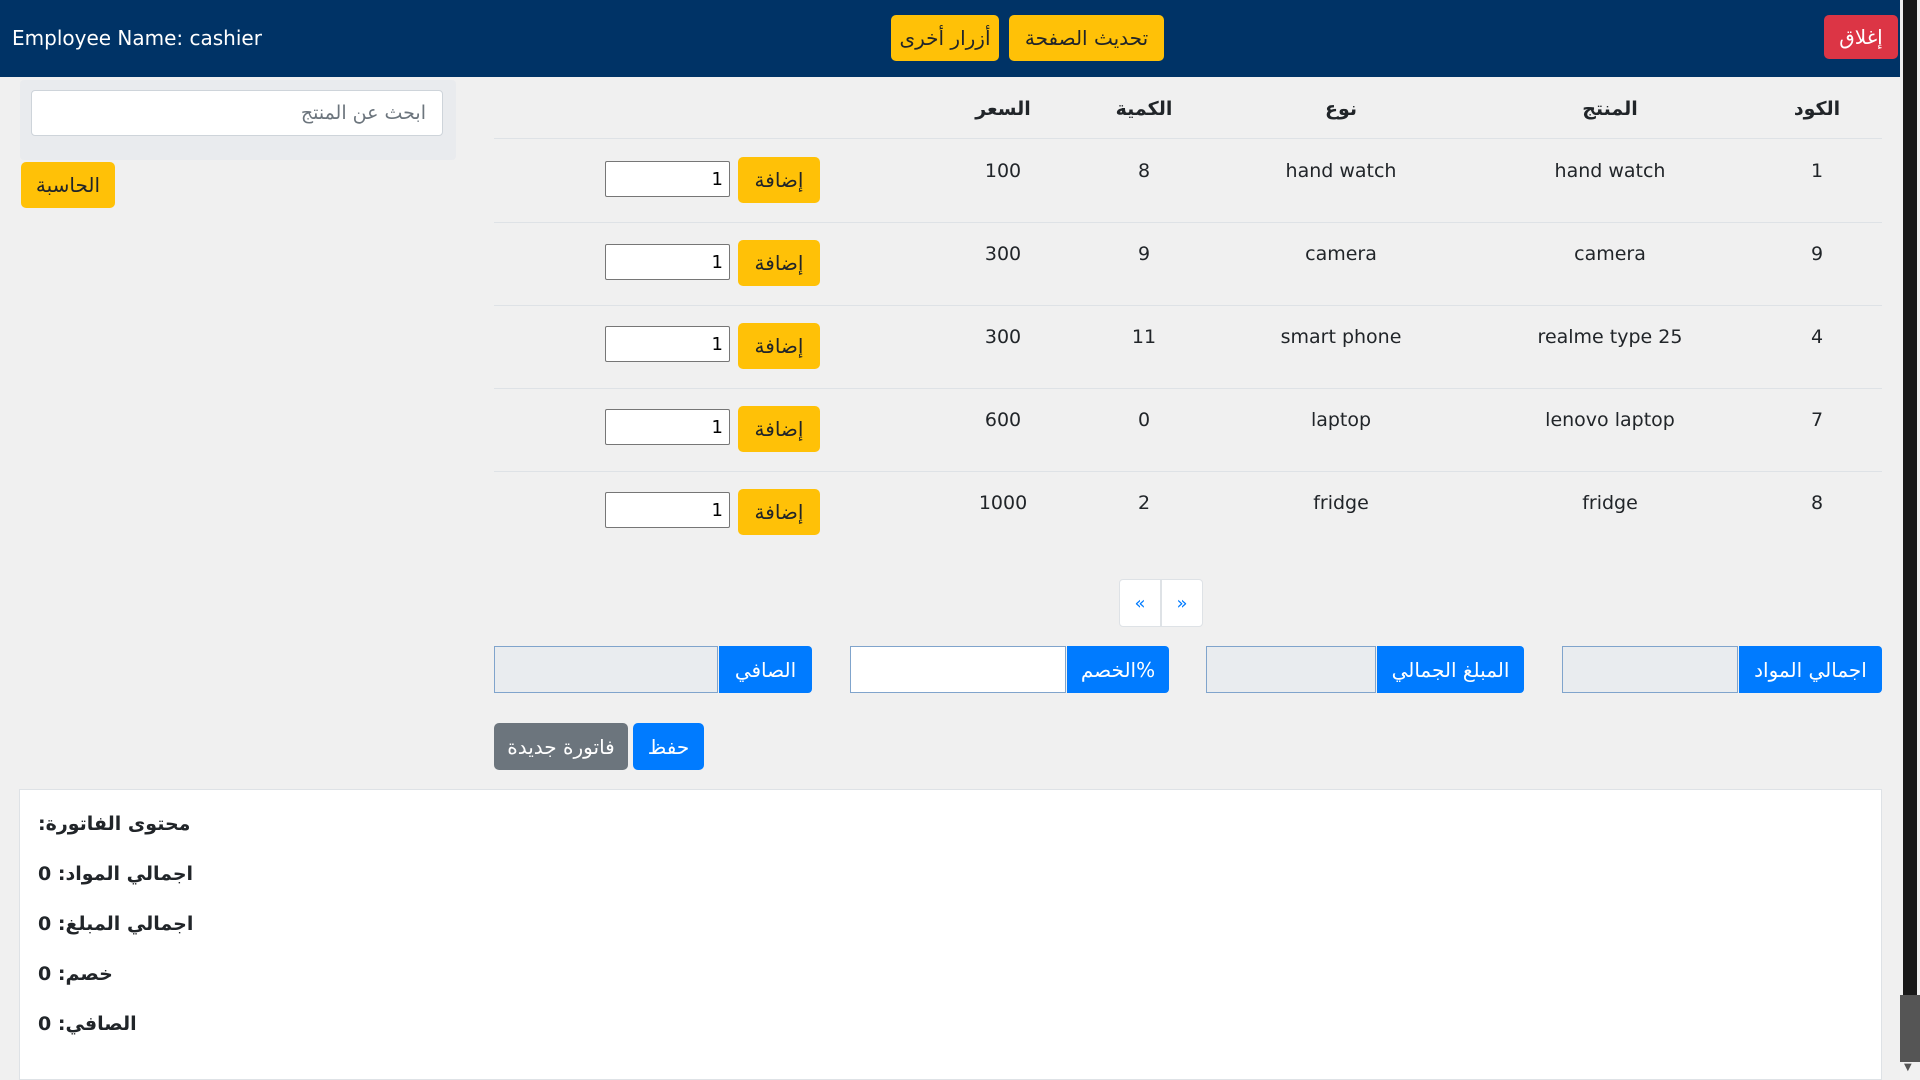 The width and height of the screenshot is (1920, 1080). I want to click on invoice-discount: خصم: 0, so click(75, 974).